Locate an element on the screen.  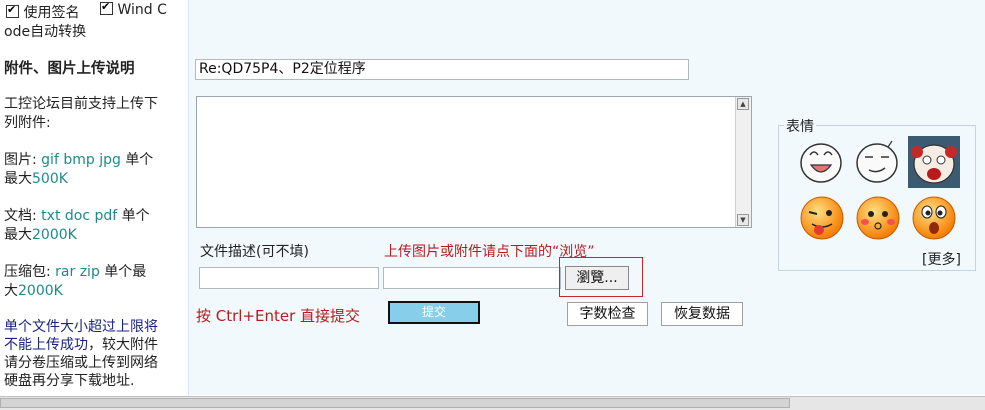
zip-types: rar zip is located at coordinates (77, 272).